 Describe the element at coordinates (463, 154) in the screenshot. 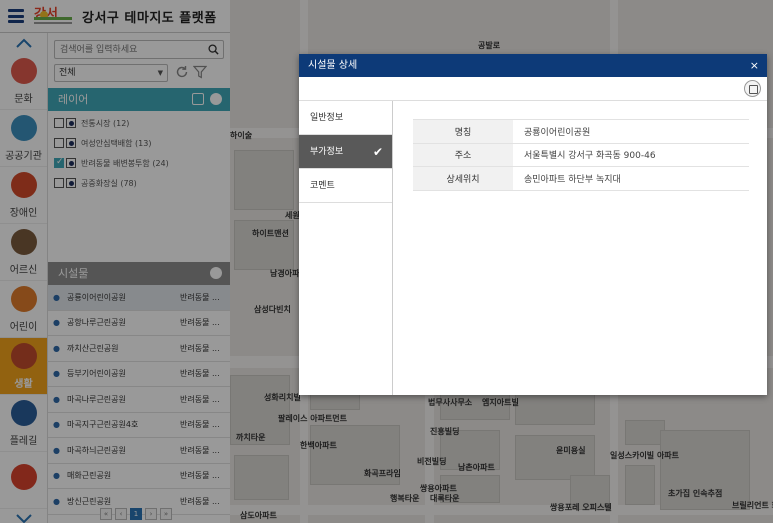

I see `detail-key: 주소` at that location.